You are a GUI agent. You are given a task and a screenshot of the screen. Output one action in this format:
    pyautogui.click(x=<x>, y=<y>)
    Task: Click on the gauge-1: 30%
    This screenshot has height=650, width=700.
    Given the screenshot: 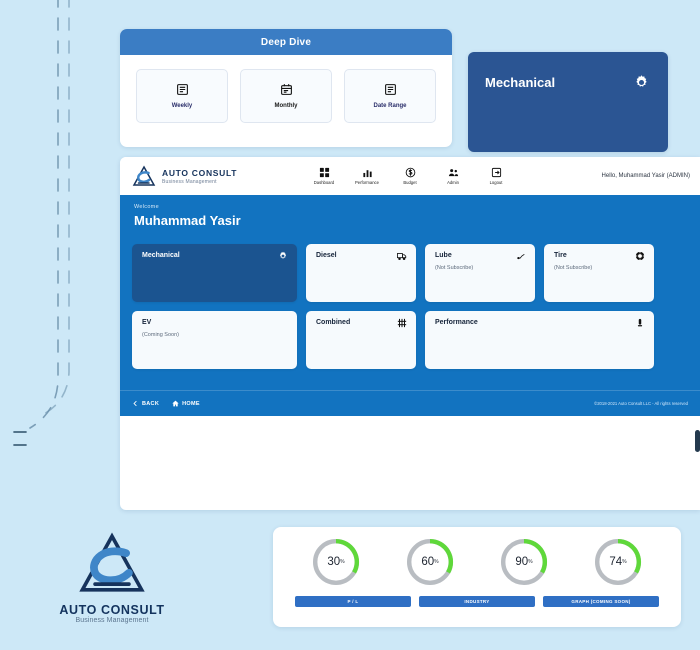 What is the action you would take?
    pyautogui.click(x=336, y=562)
    